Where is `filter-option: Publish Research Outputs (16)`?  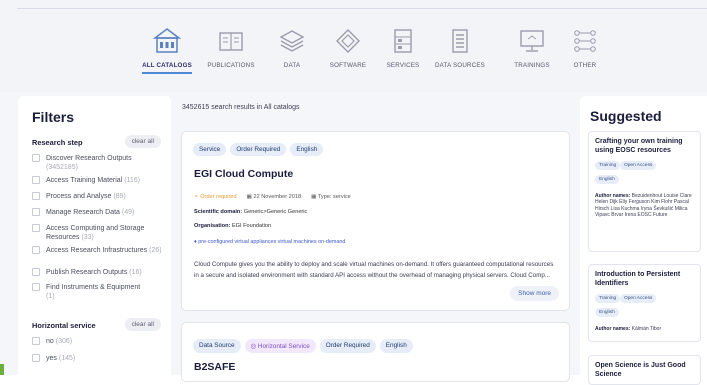
filter-option: Publish Research Outputs (16) is located at coordinates (98, 272).